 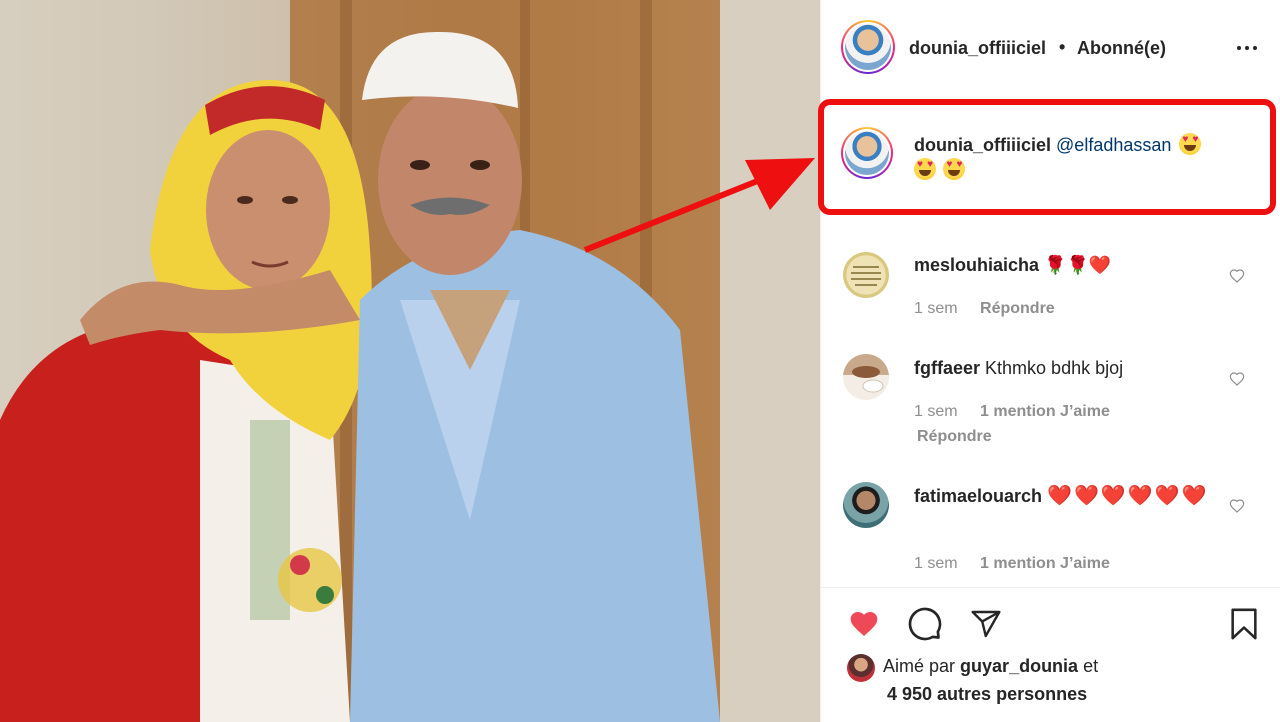 I want to click on share-icon, so click(x=986, y=624).